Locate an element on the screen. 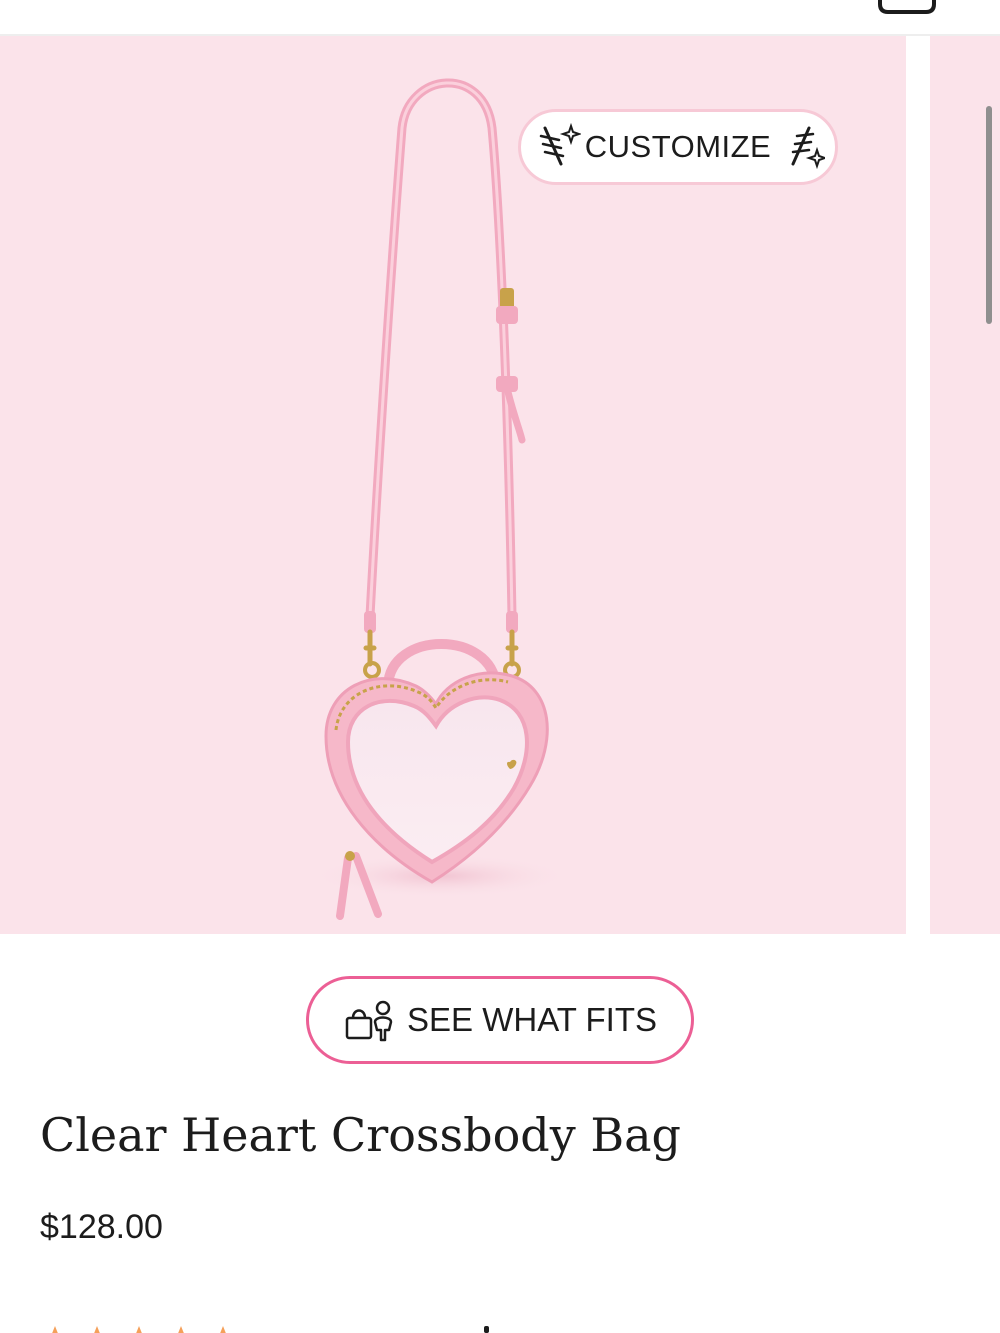 The image size is (1000, 1333). search-icon is located at coordinates (830, 5).